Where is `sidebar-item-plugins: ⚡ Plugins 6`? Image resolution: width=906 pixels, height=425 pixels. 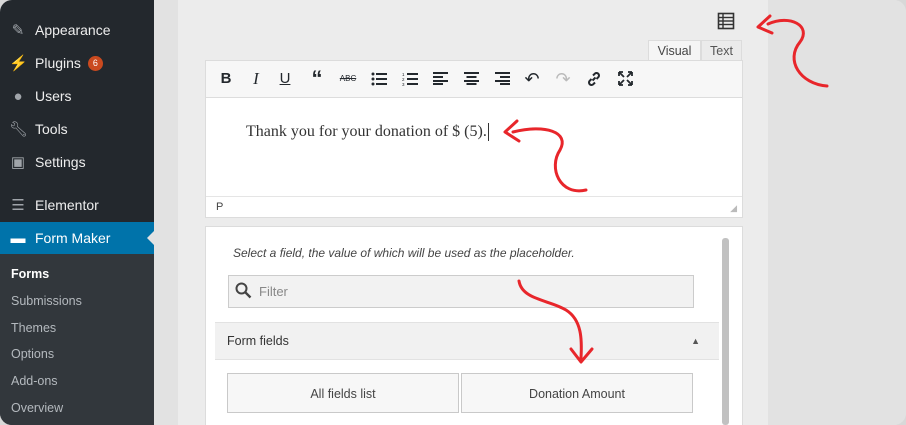 sidebar-item-plugins: ⚡ Plugins 6 is located at coordinates (77, 63).